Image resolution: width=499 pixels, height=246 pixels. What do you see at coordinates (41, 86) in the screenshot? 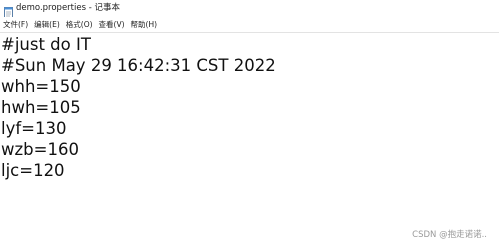
I see `editor-line: whh=150` at bounding box center [41, 86].